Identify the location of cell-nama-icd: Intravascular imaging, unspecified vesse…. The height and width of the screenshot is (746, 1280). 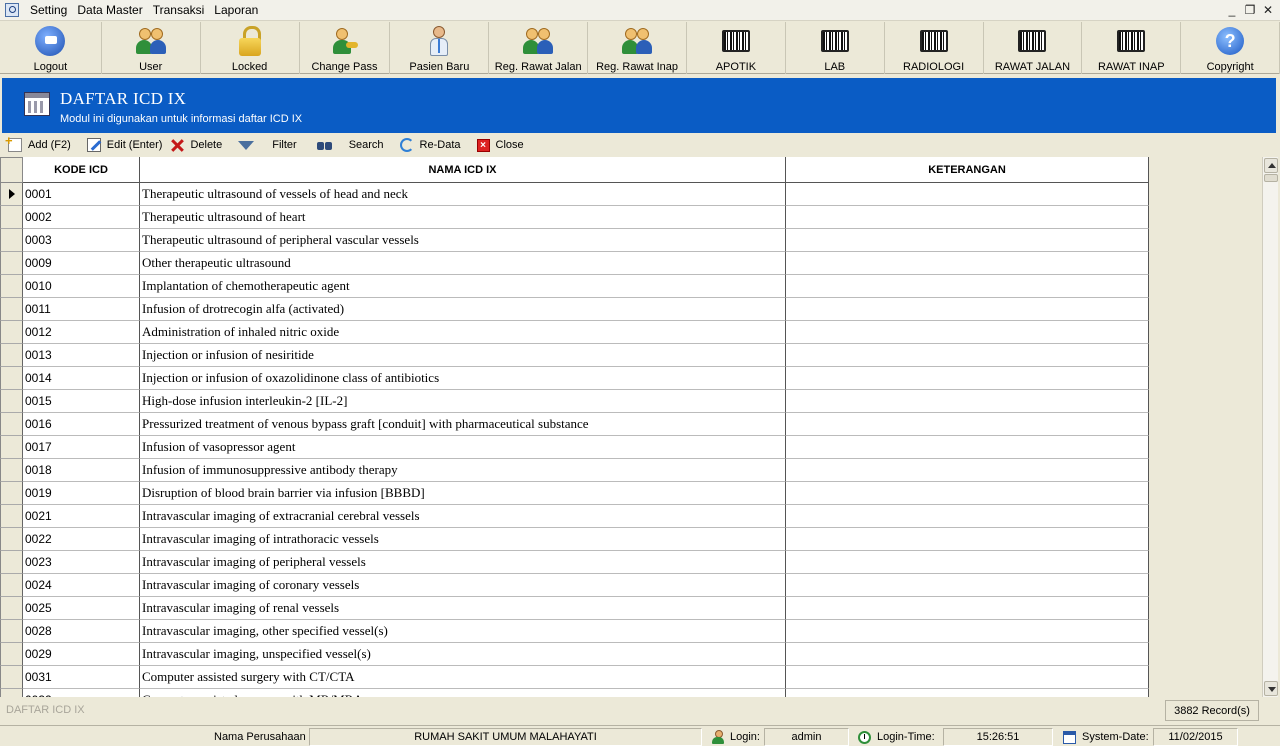
(463, 654).